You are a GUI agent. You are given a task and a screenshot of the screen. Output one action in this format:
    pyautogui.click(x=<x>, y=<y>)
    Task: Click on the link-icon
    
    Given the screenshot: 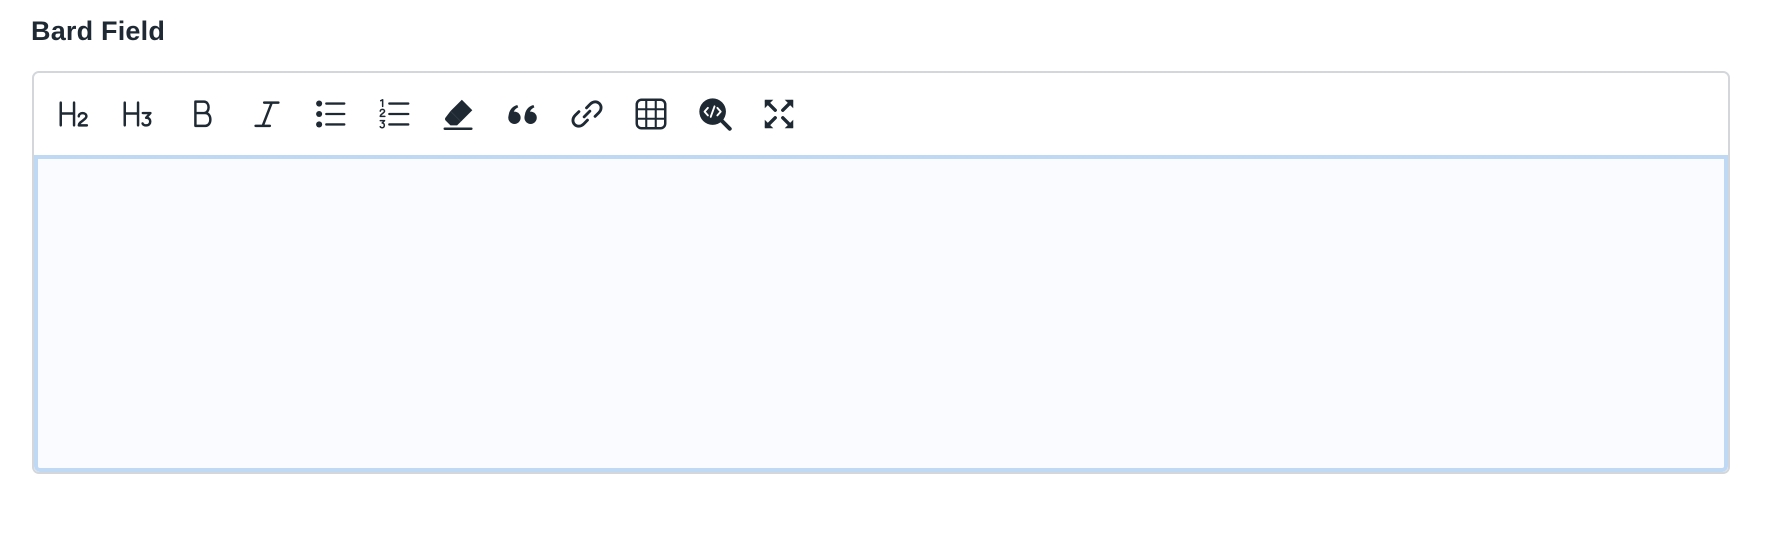 What is the action you would take?
    pyautogui.click(x=587, y=114)
    